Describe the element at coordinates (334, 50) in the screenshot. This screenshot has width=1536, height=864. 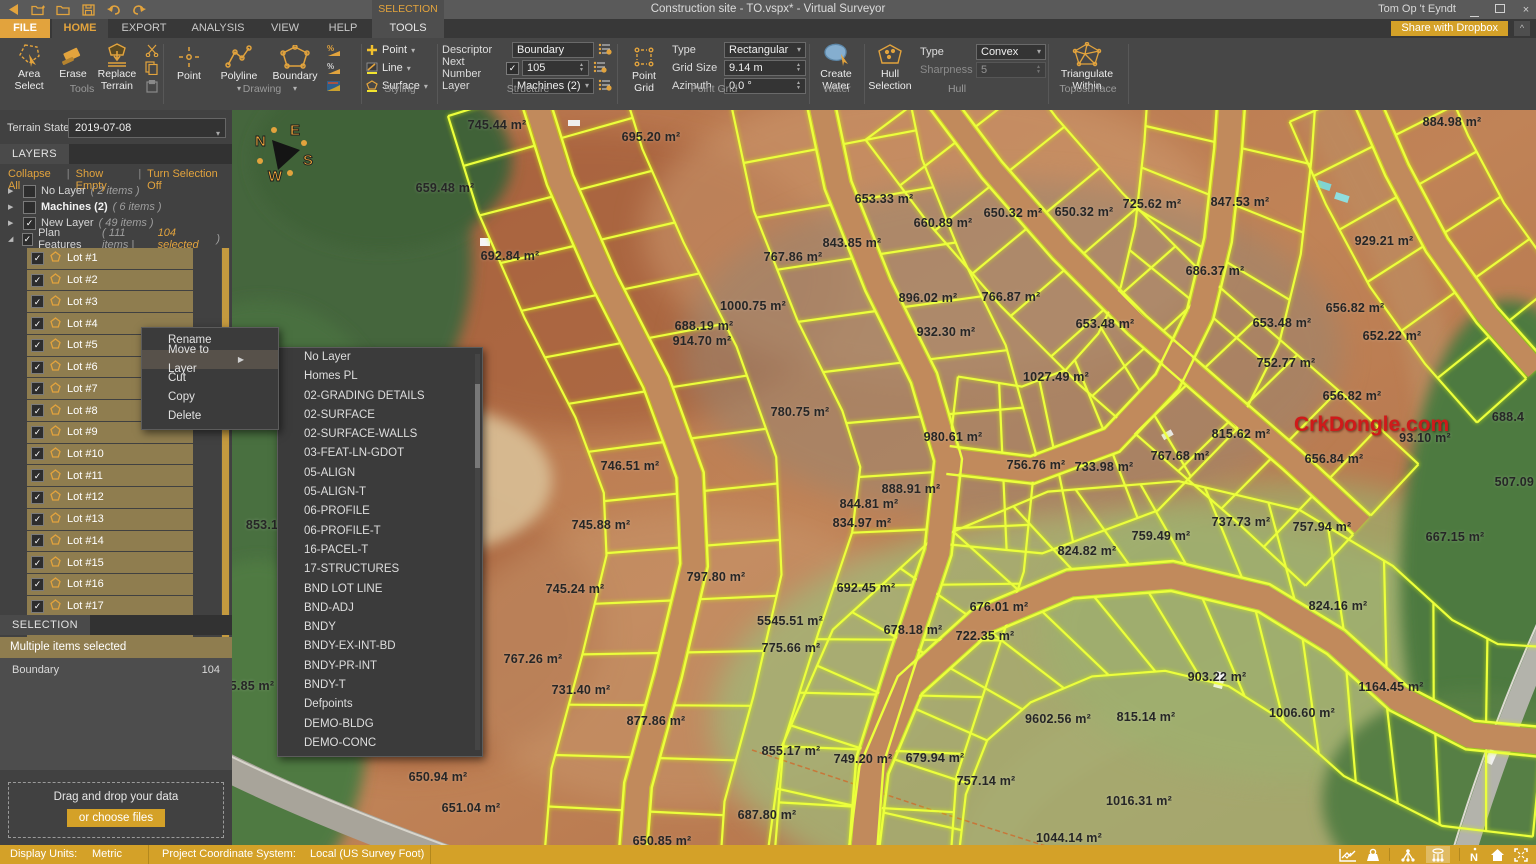
I see `slope-percent-icon: %` at that location.